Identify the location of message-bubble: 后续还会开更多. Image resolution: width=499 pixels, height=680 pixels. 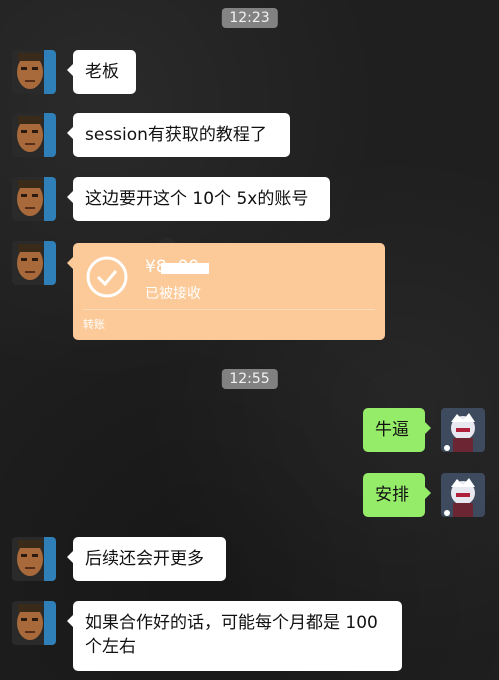
(146, 559).